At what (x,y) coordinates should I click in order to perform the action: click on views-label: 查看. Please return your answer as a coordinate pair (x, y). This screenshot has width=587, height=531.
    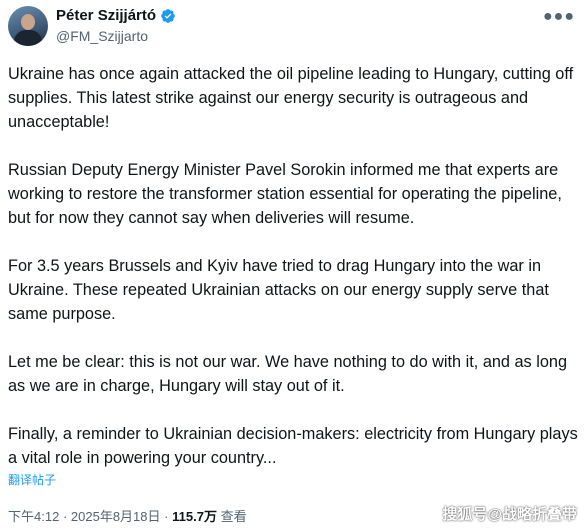
    Looking at the image, I should click on (233, 516).